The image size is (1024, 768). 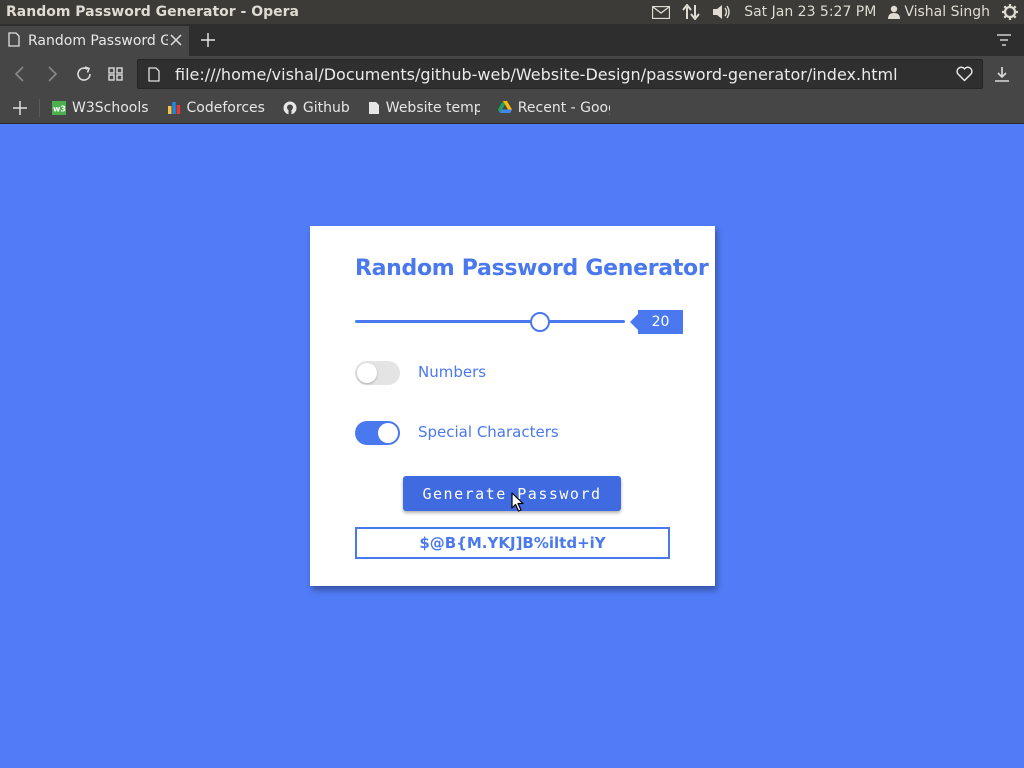 What do you see at coordinates (512, 40) in the screenshot?
I see `tab-strip: Random Password G` at bounding box center [512, 40].